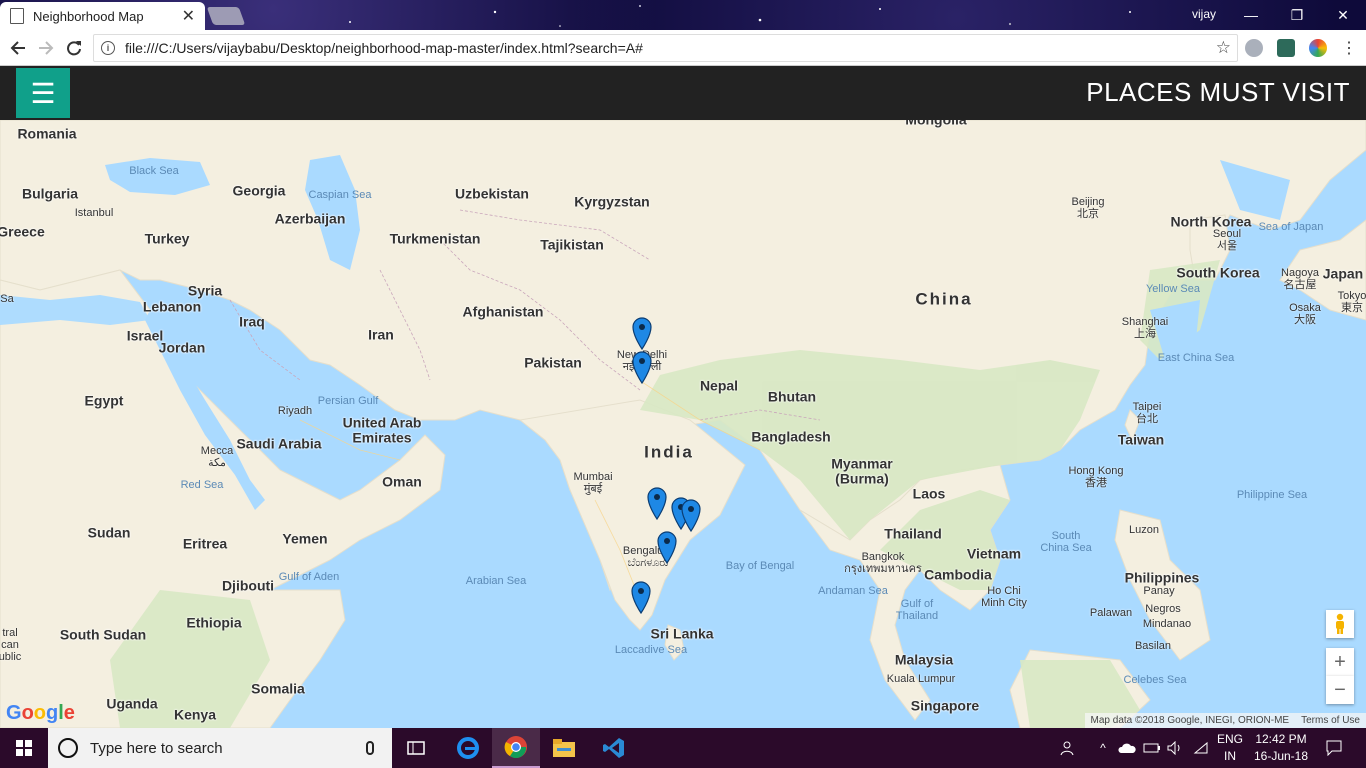  Describe the element at coordinates (862, 471) in the screenshot. I see `country-label: Myanmar (Burma)` at that location.